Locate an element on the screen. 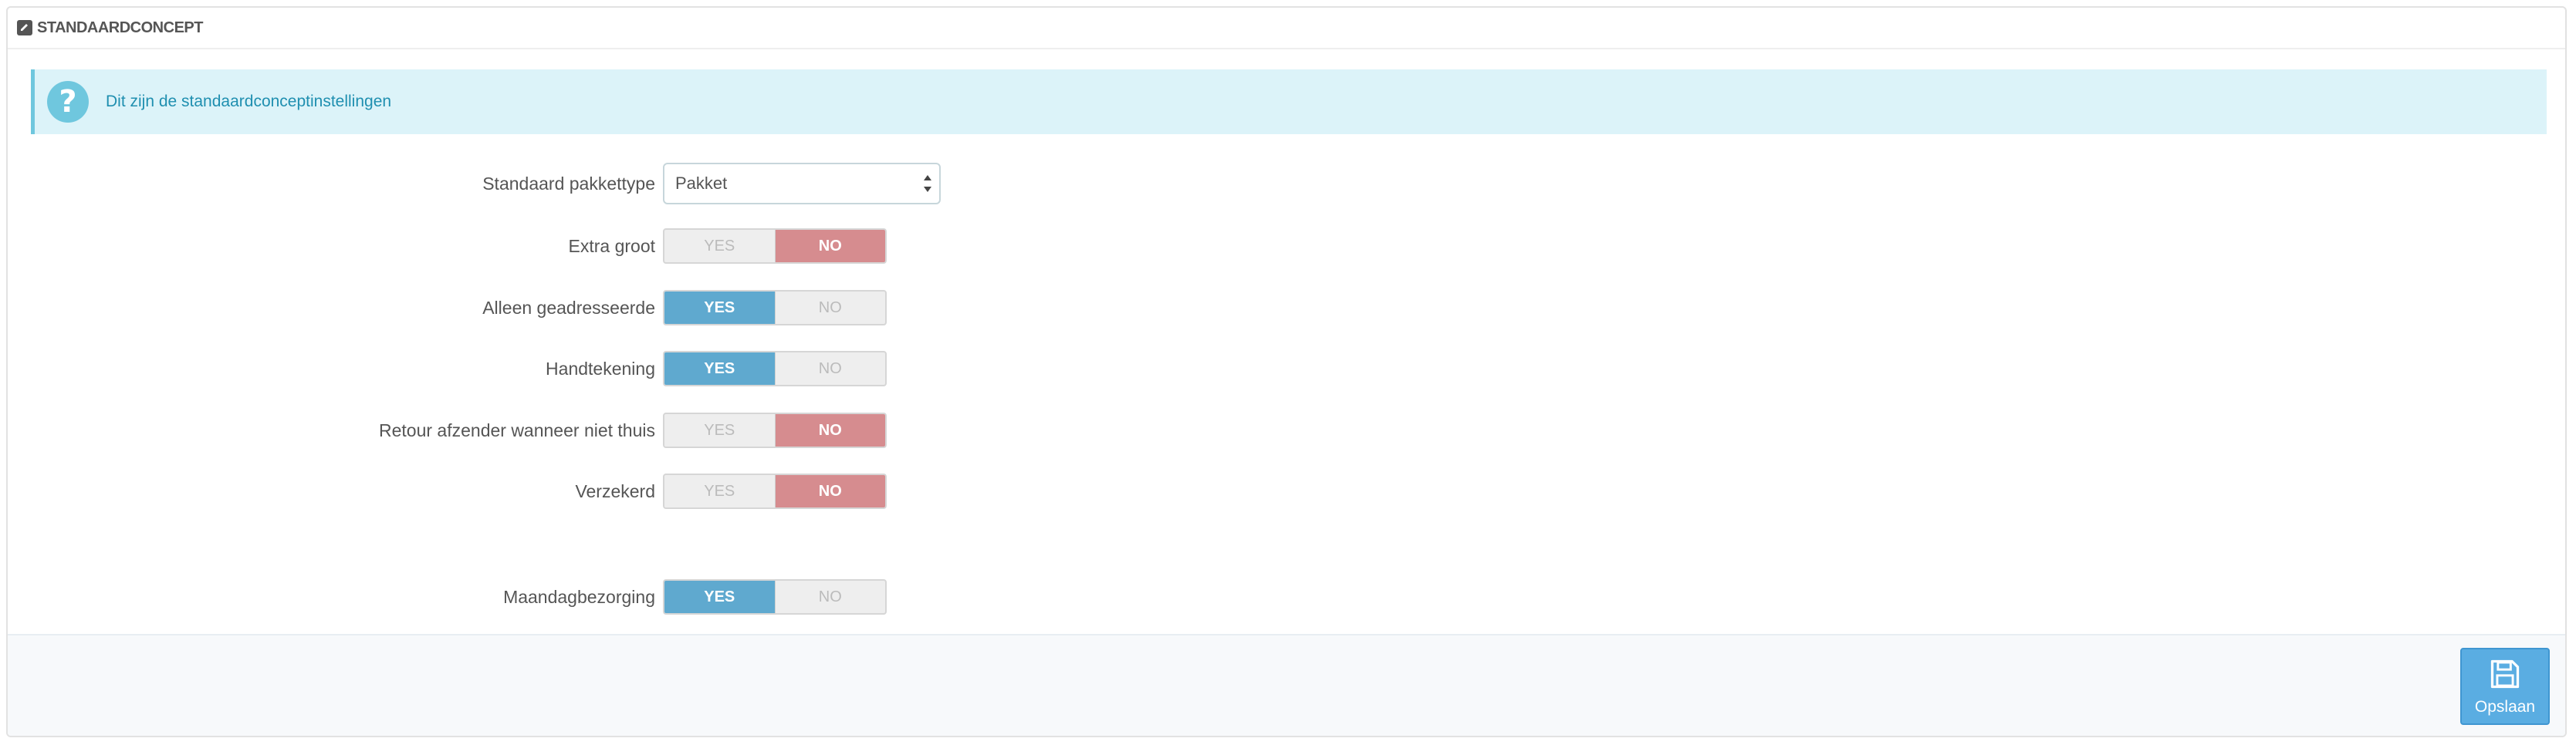  package-type-label: Standaard pakkettype is located at coordinates (568, 184).